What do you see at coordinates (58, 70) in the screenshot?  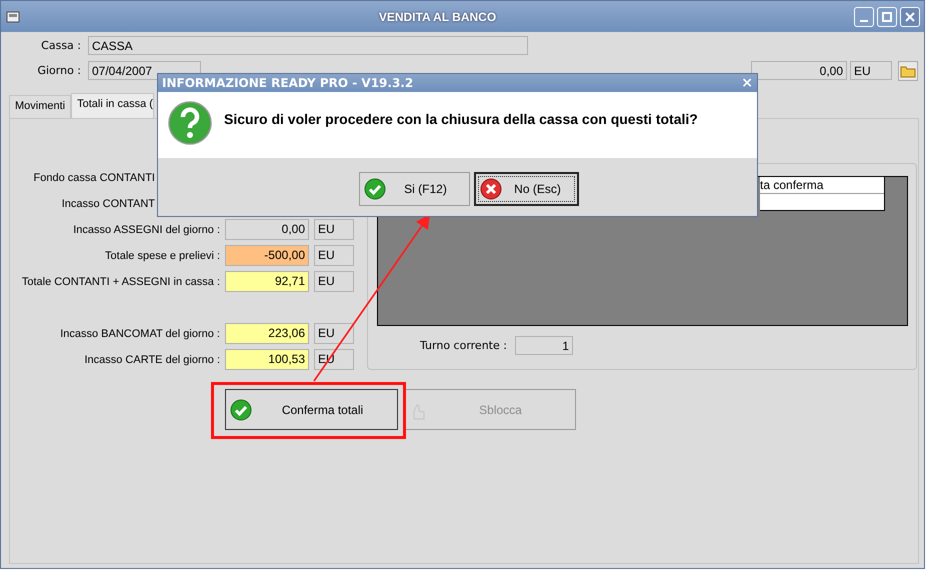 I see `field-label: Giorno :` at bounding box center [58, 70].